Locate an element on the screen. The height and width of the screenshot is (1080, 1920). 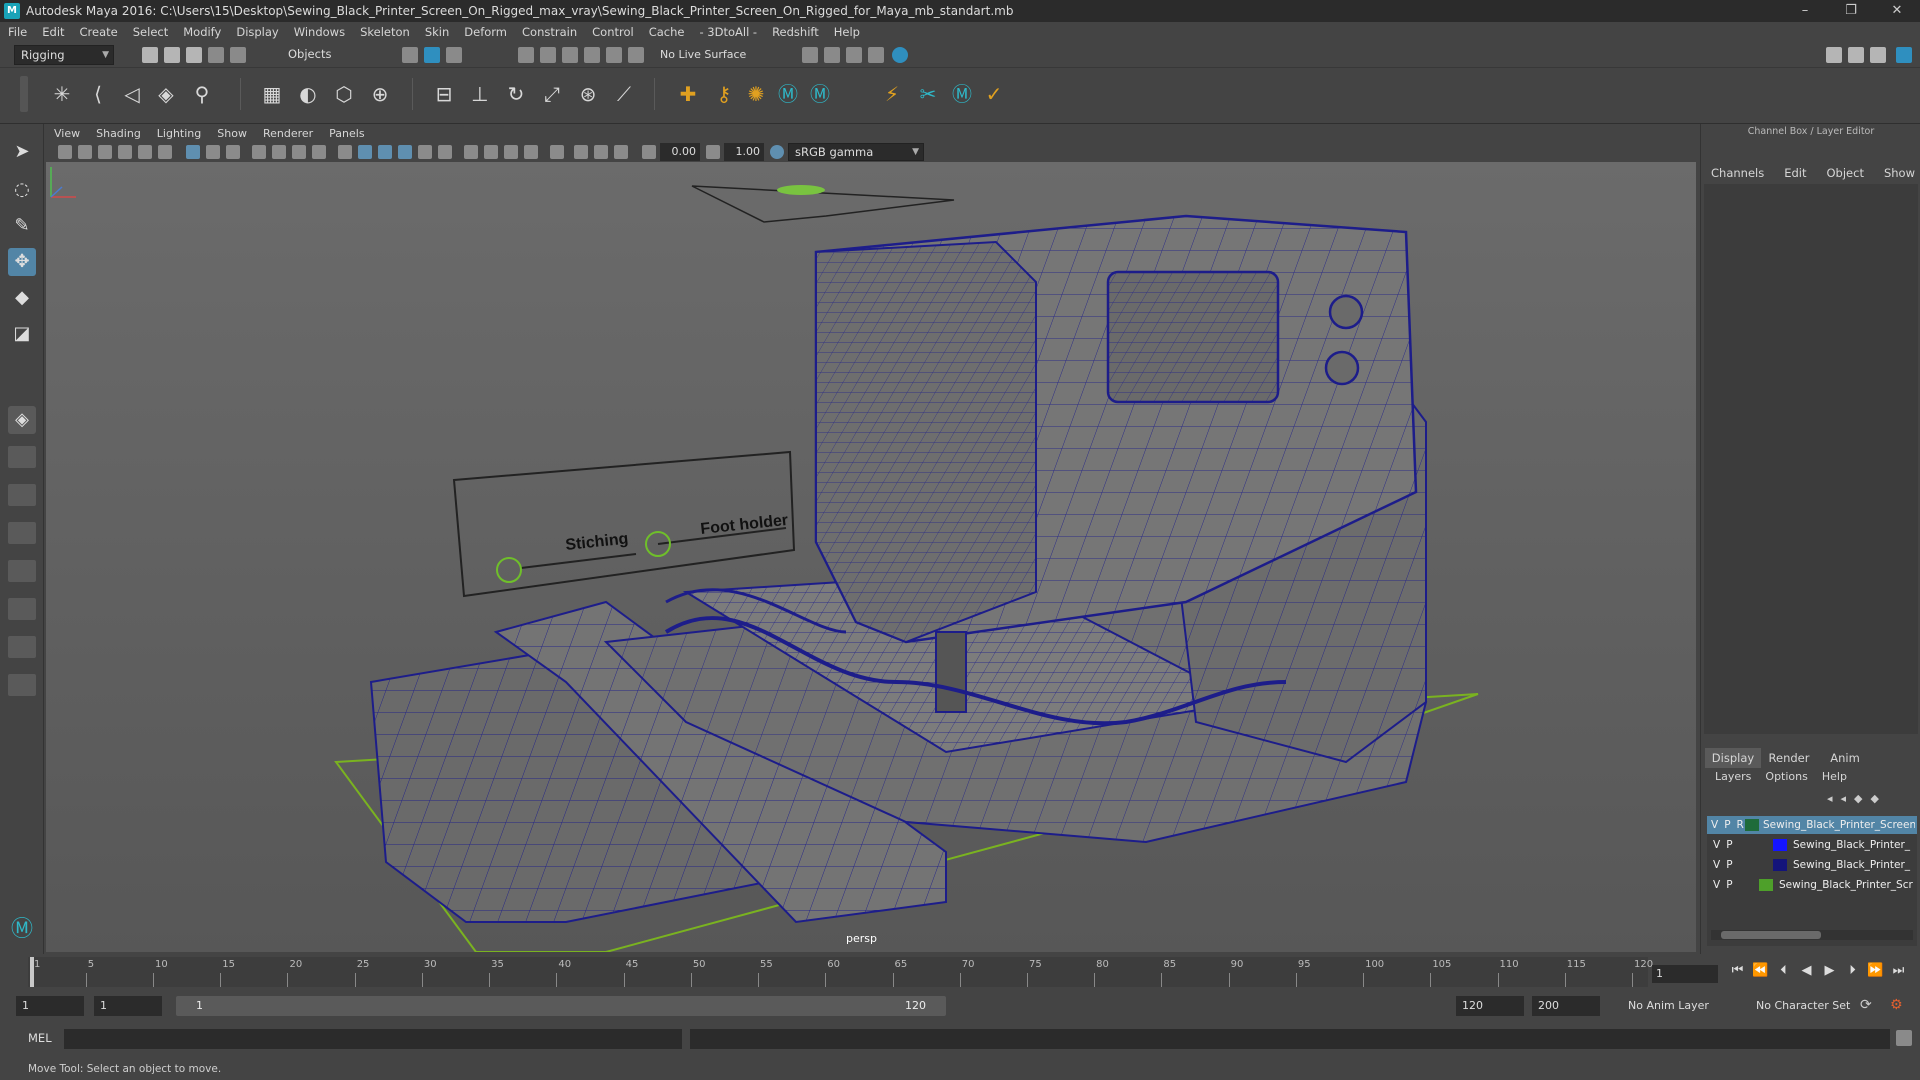
panel-menu-panels: Panels is located at coordinates (346, 133).